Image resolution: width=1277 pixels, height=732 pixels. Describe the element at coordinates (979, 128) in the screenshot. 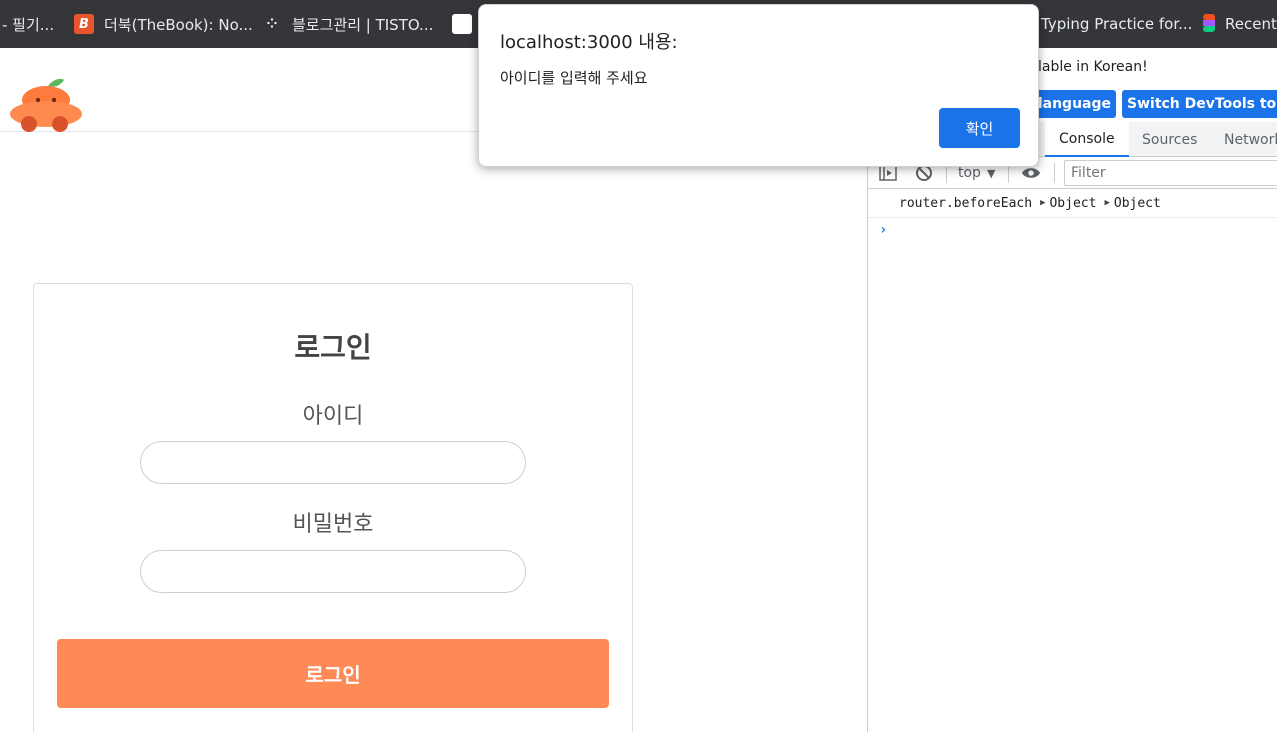

I see `alert-ok-button: 확인` at that location.